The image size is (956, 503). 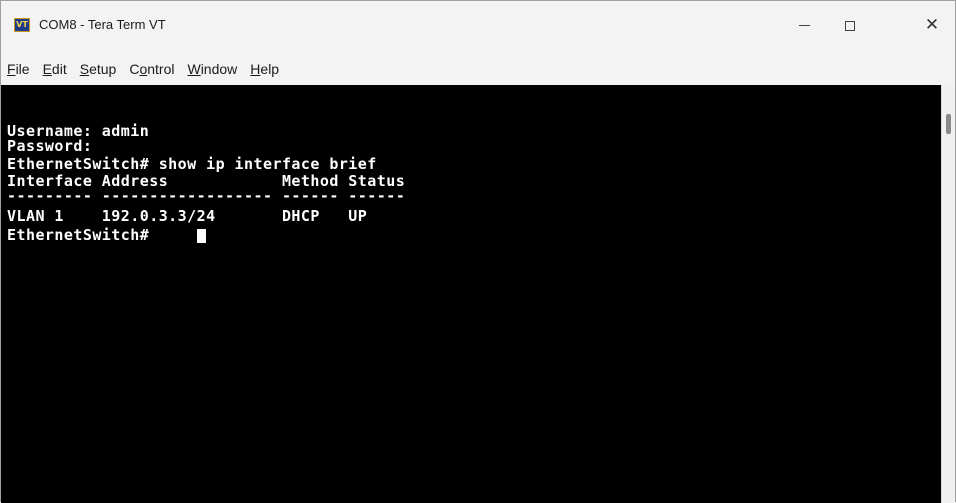 I want to click on teraterm-app-icon: VT, so click(x=22, y=25).